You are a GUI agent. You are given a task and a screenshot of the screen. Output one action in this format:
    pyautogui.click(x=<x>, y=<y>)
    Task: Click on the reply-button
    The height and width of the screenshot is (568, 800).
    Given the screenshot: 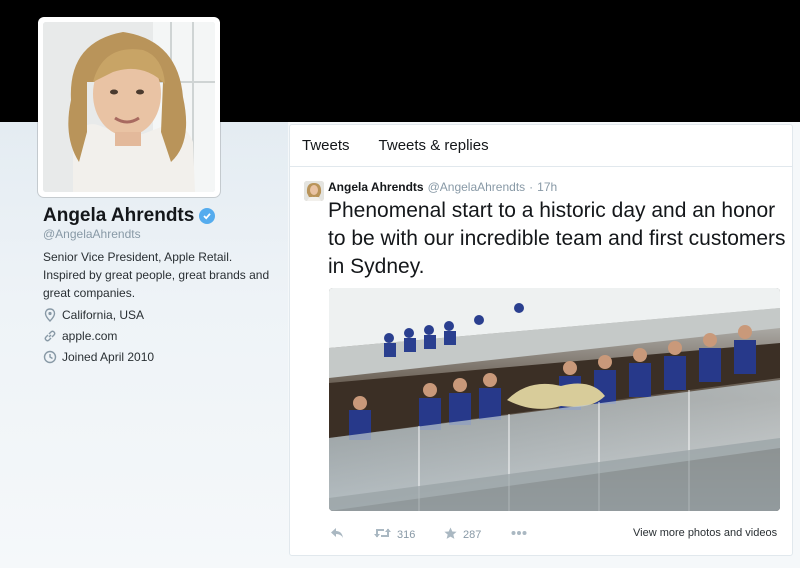 What is the action you would take?
    pyautogui.click(x=337, y=534)
    